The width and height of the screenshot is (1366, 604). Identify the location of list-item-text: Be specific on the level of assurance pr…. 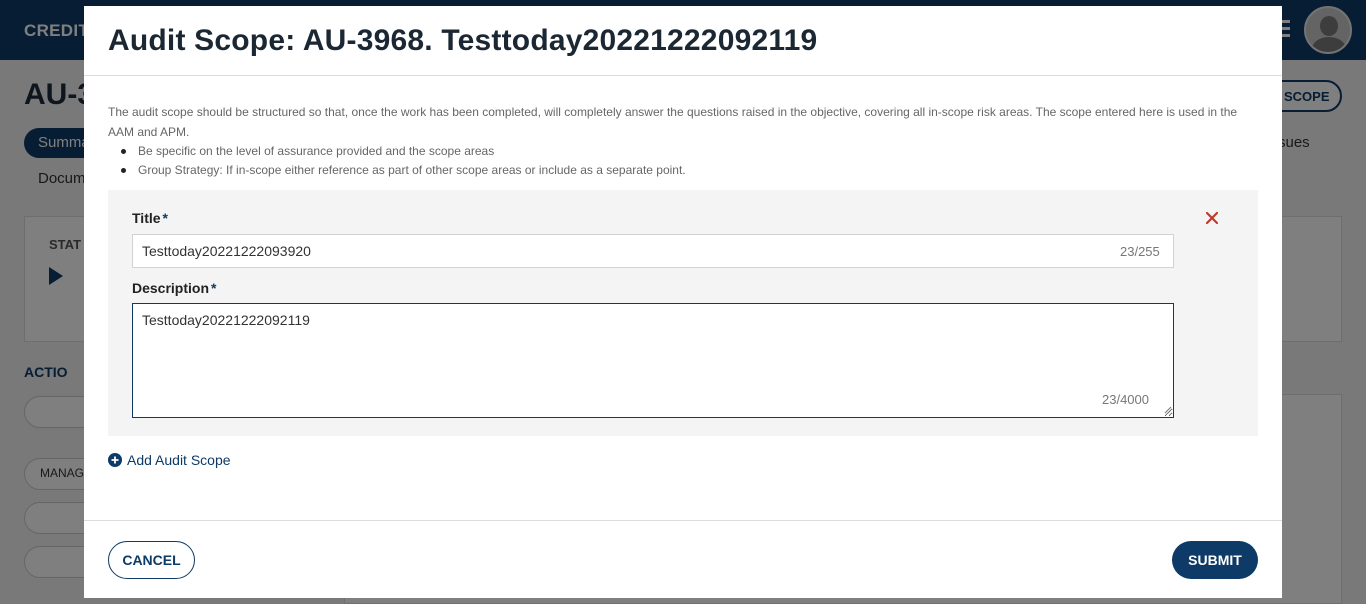
(316, 151).